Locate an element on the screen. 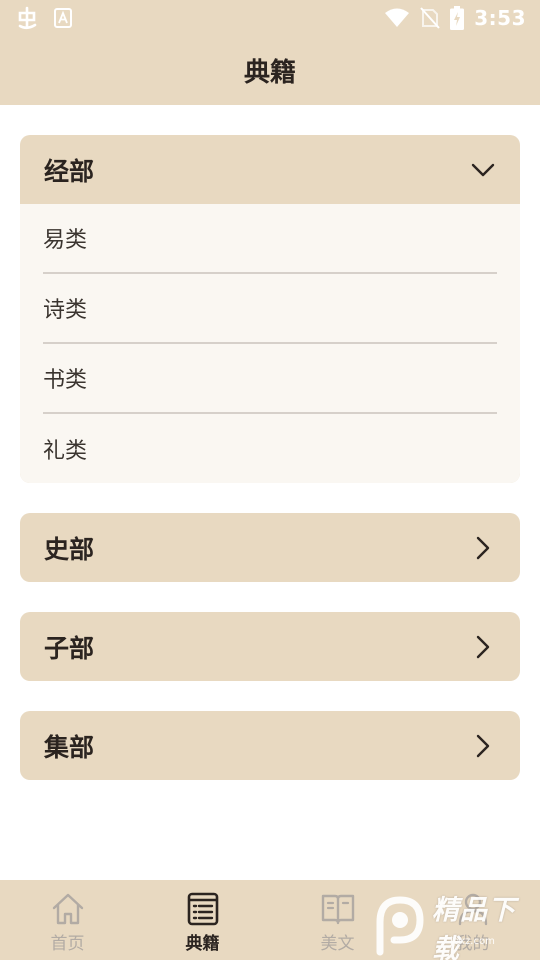 Image resolution: width=540 pixels, height=960 pixels. wifi-icon is located at coordinates (397, 18).